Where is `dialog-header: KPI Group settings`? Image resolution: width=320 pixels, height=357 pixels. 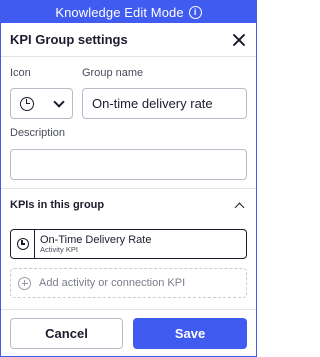
dialog-header: KPI Group settings is located at coordinates (128, 40).